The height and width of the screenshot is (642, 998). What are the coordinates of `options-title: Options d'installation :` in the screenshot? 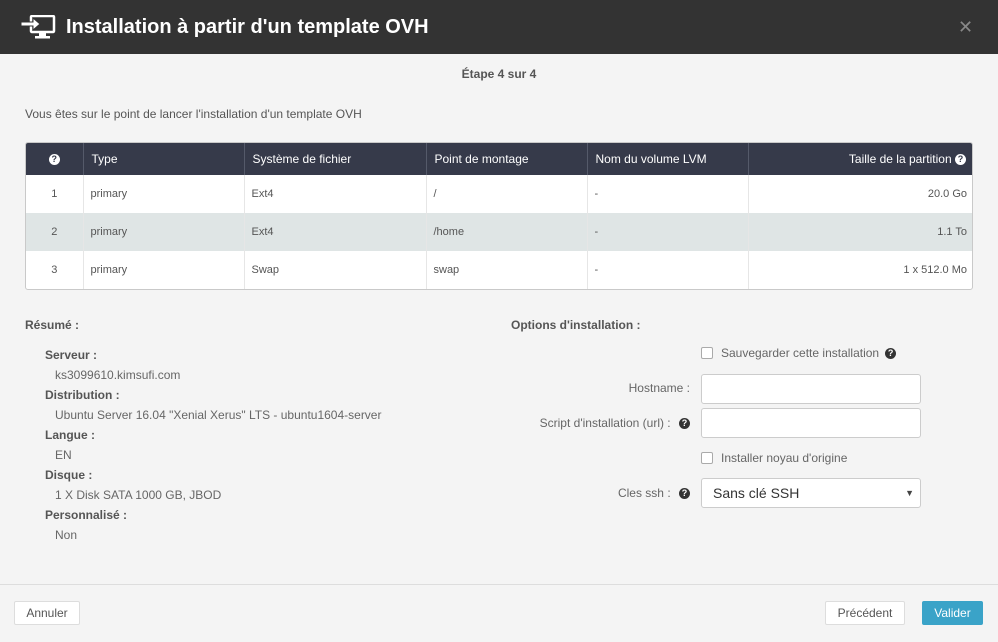 It's located at (576, 325).